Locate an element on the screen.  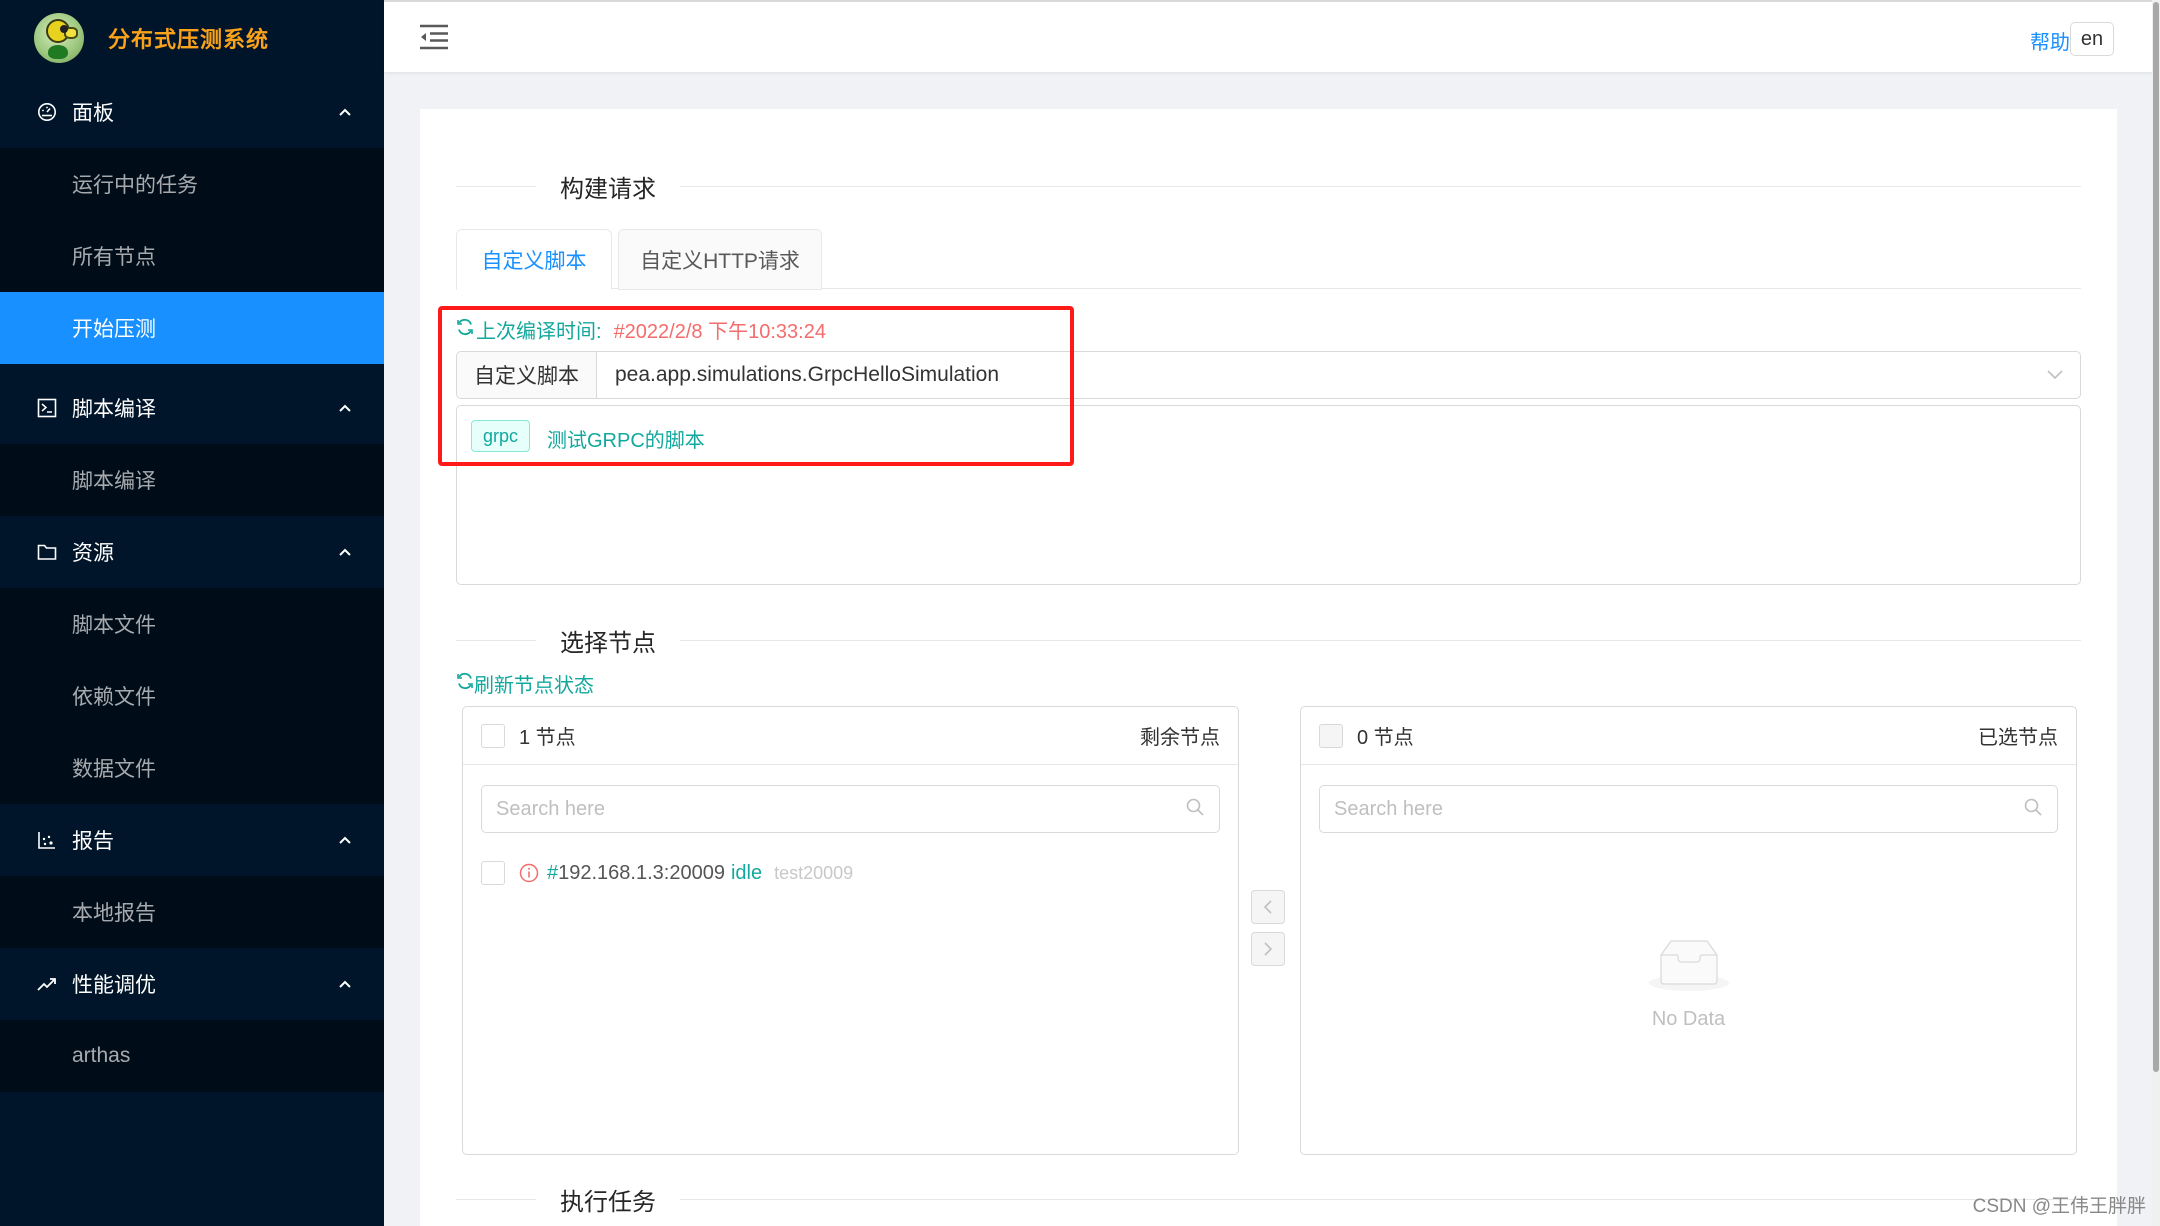
sidebar-item-data-files: 数据文件 is located at coordinates (192, 768).